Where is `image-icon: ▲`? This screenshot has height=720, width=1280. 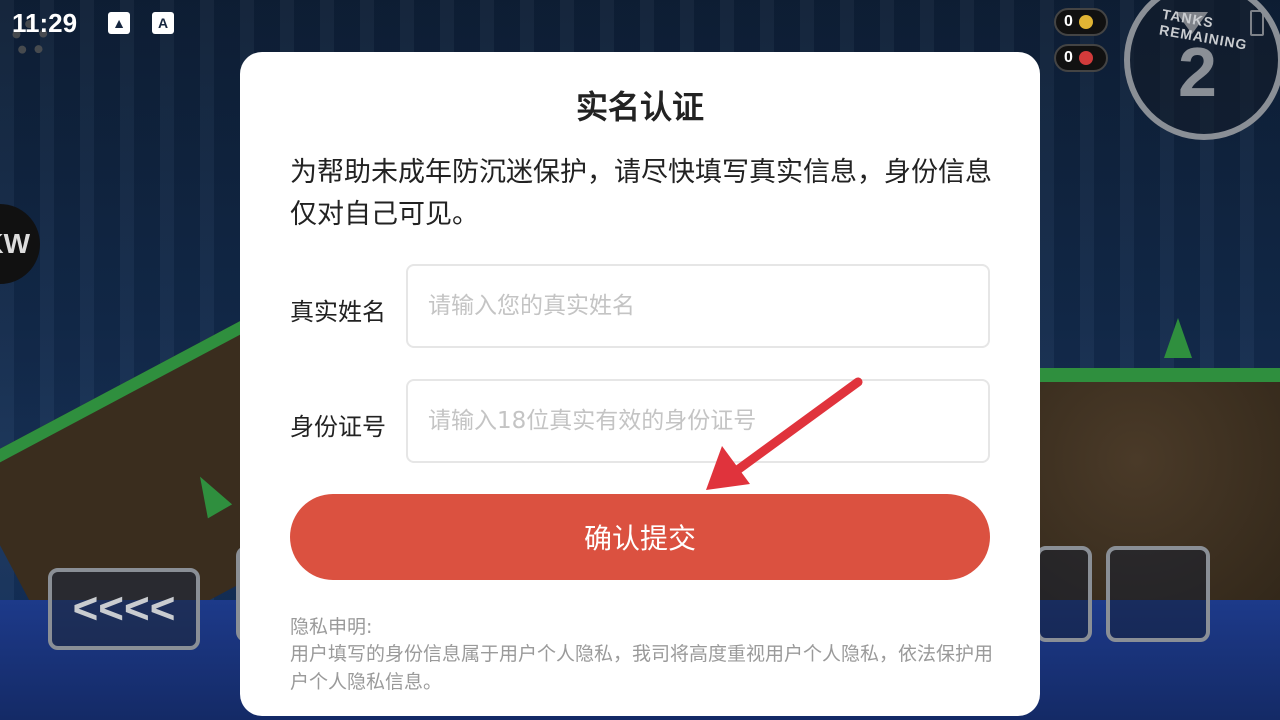 image-icon: ▲ is located at coordinates (119, 23).